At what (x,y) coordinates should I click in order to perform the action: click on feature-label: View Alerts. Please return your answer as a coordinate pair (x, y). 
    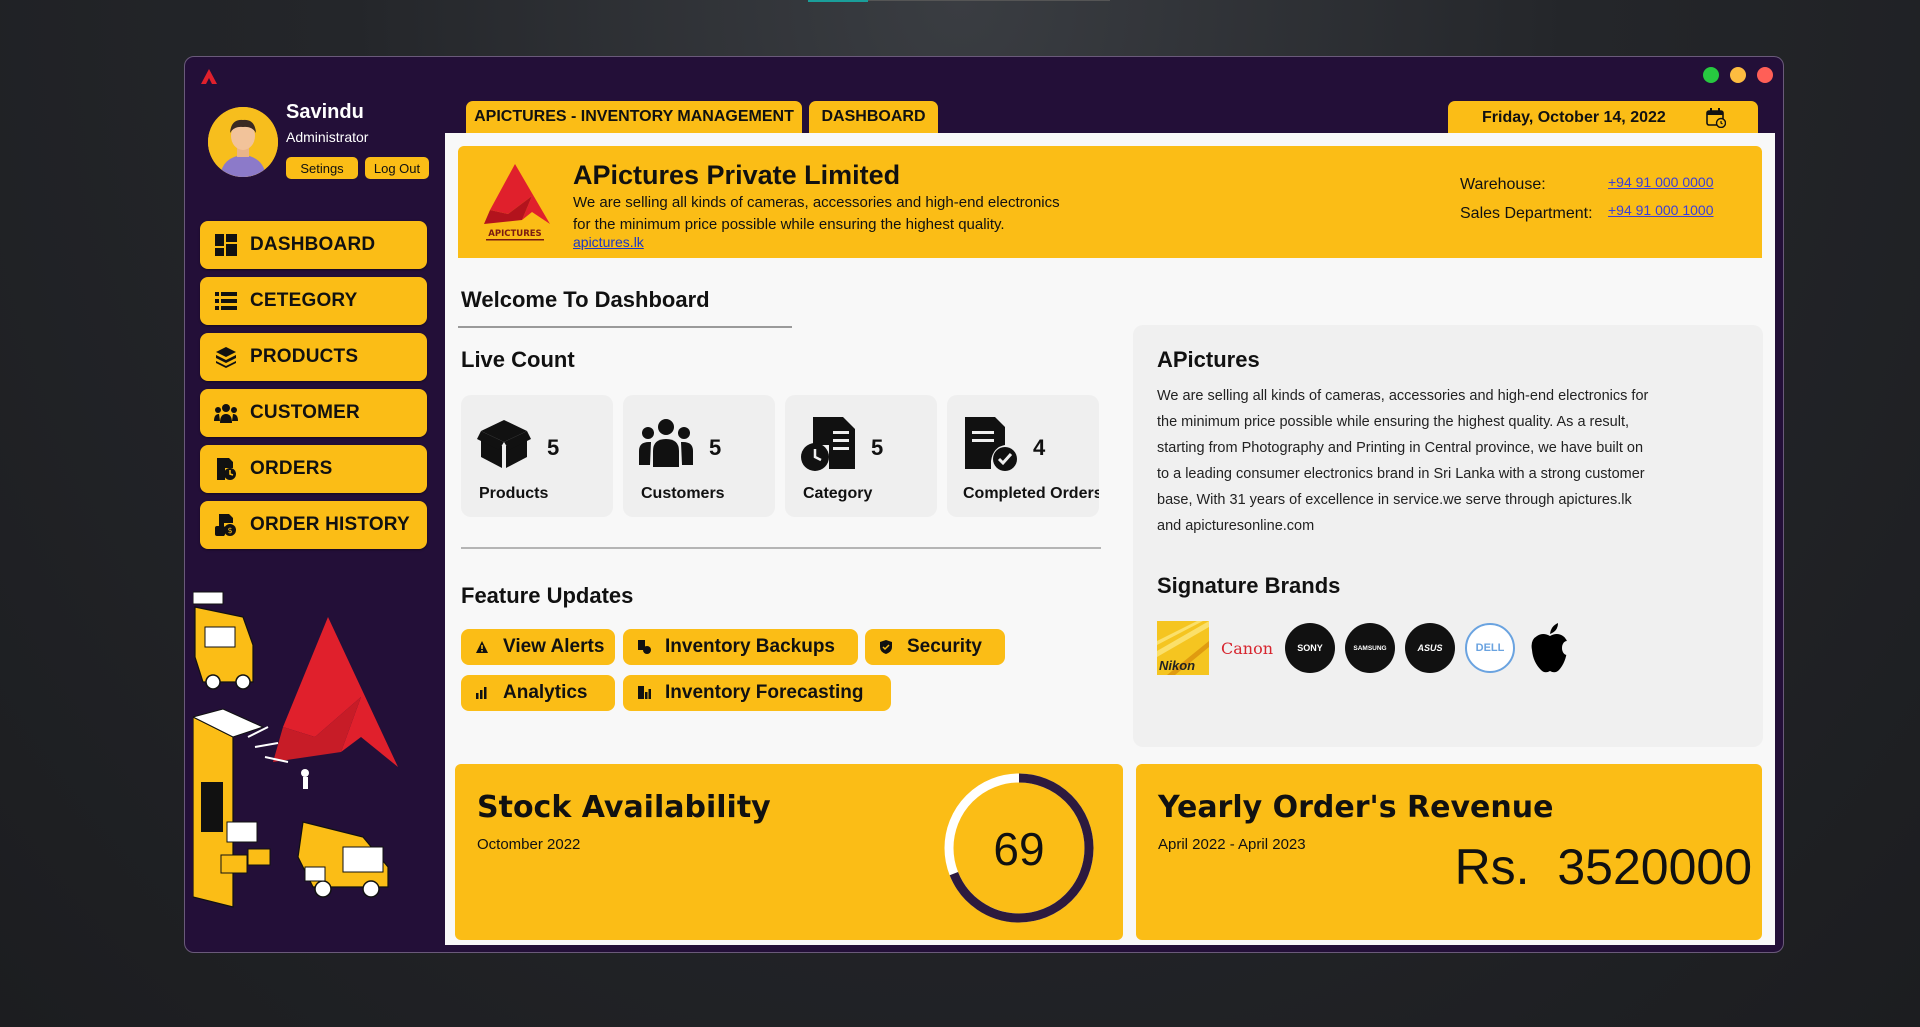
    Looking at the image, I should click on (554, 646).